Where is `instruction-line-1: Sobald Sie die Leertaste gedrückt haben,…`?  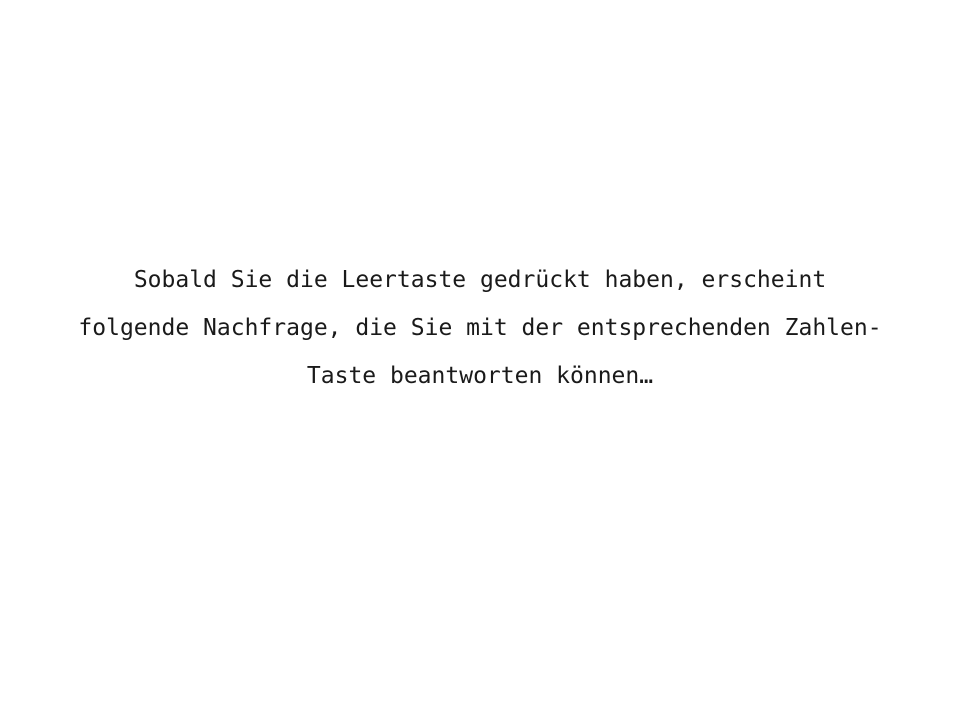
instruction-line-1: Sobald Sie die Leertaste gedrückt haben,… is located at coordinates (480, 280).